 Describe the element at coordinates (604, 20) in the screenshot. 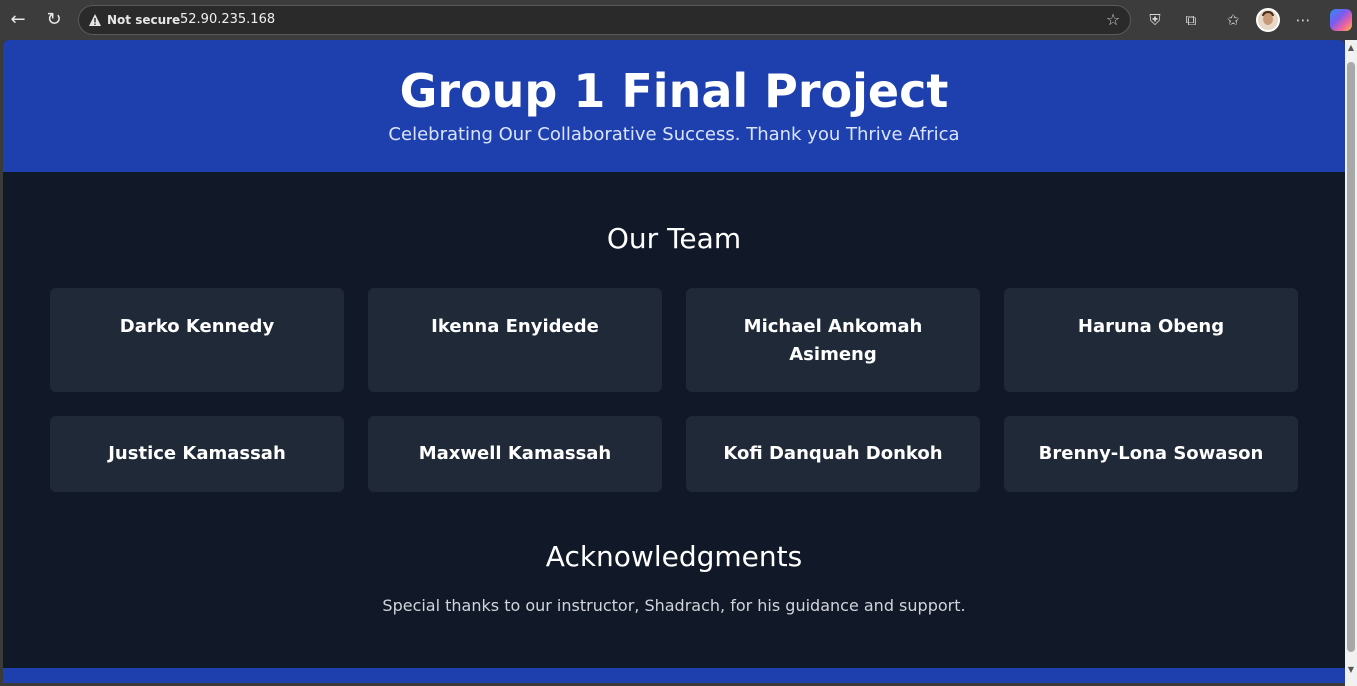

I see `address-bar: Not secure 52.90.235.168 ☆` at that location.